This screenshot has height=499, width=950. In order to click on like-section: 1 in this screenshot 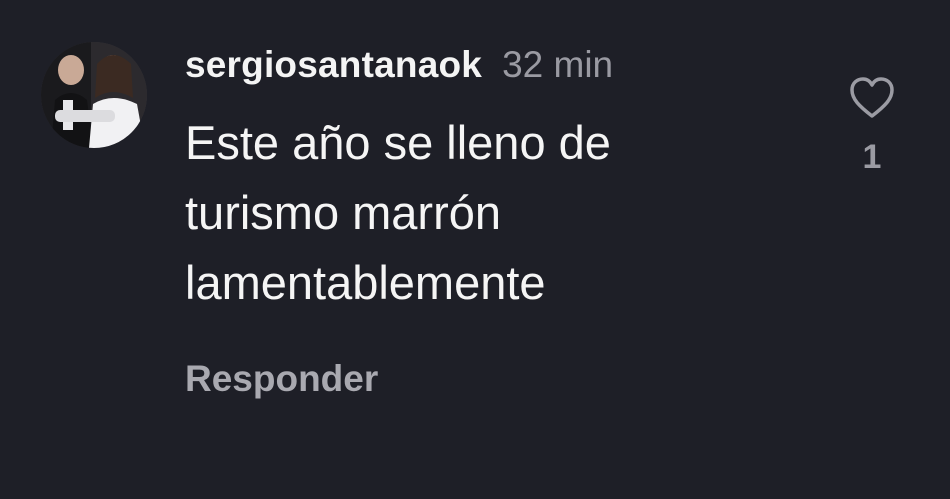, I will do `click(872, 125)`.